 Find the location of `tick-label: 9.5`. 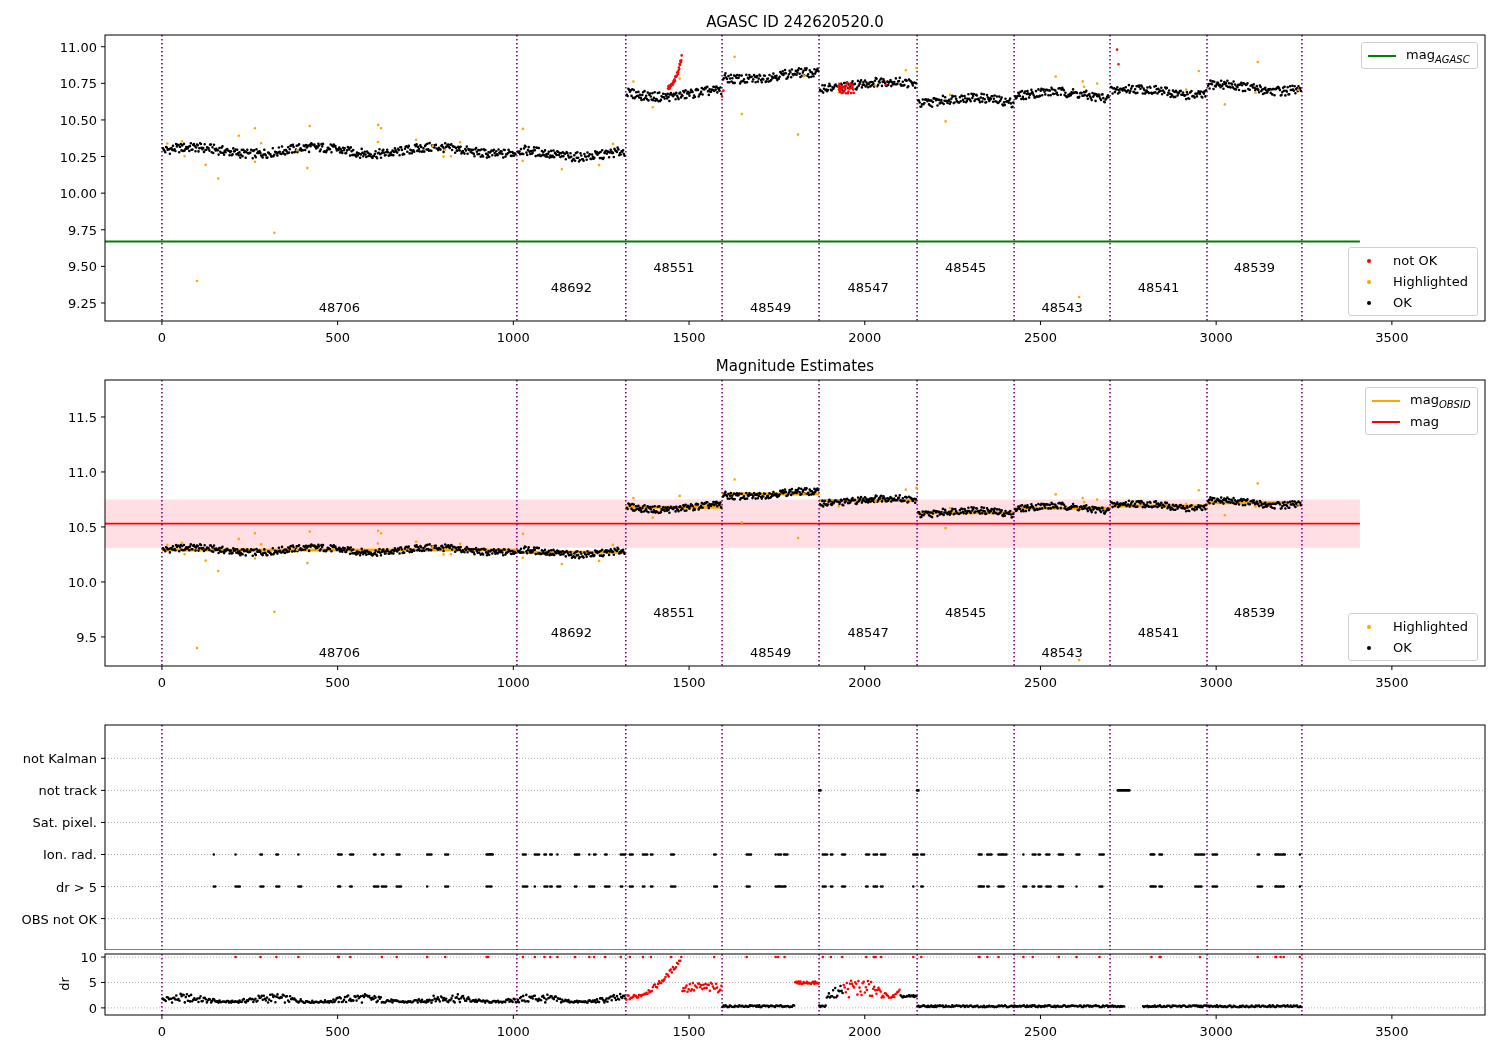

tick-label: 9.5 is located at coordinates (86, 637).